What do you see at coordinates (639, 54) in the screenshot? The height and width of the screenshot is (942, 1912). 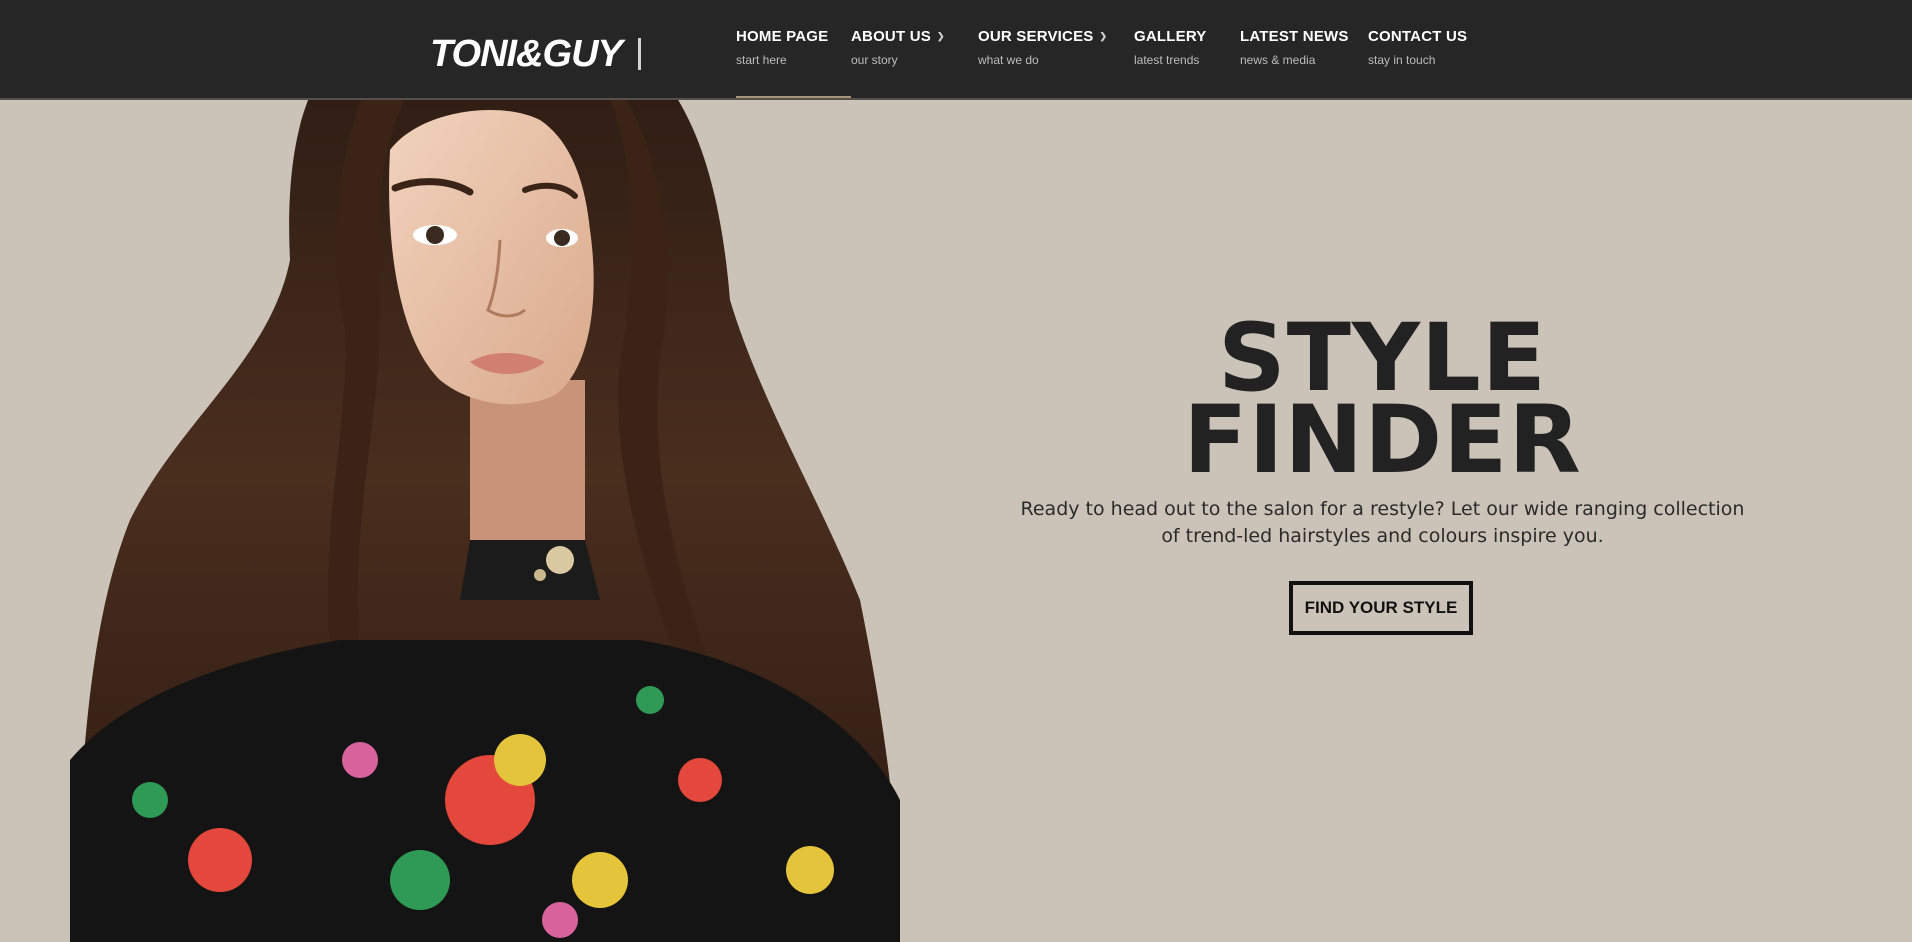 I see `logo-divider` at bounding box center [639, 54].